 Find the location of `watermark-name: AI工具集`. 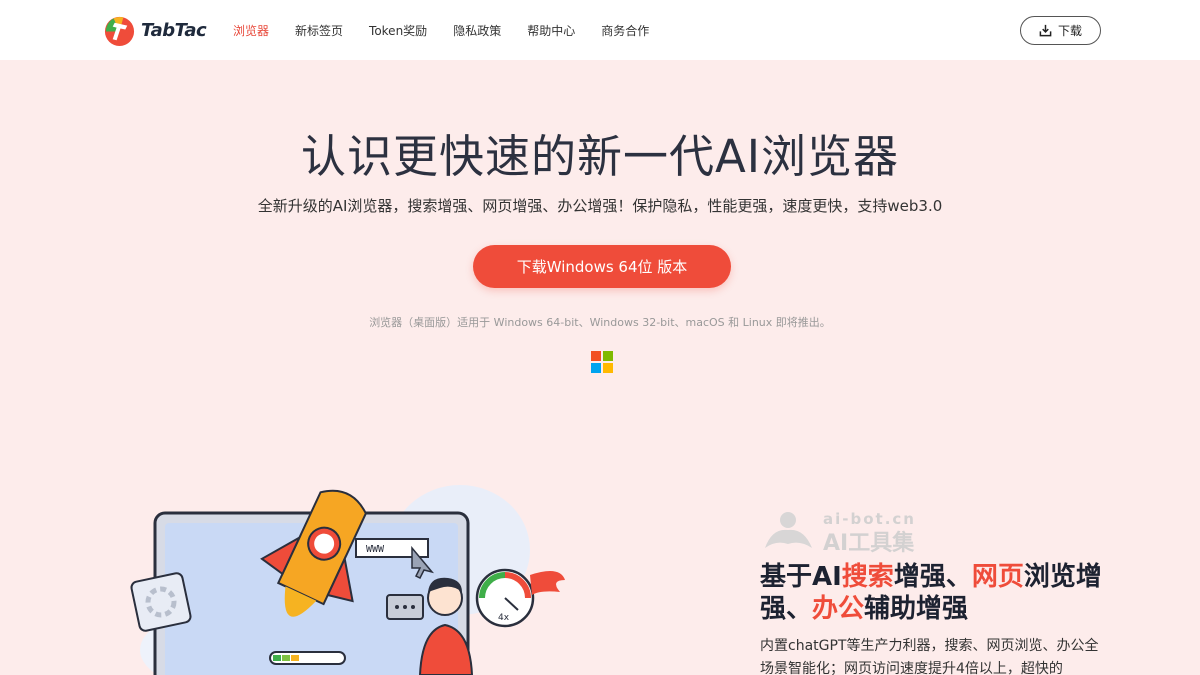

watermark-name: AI工具集 is located at coordinates (869, 543).